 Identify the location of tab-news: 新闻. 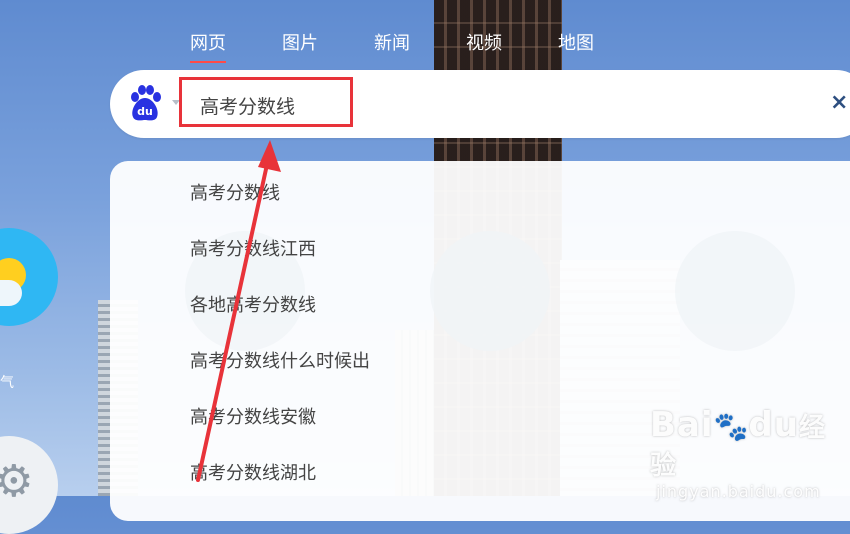
(392, 45).